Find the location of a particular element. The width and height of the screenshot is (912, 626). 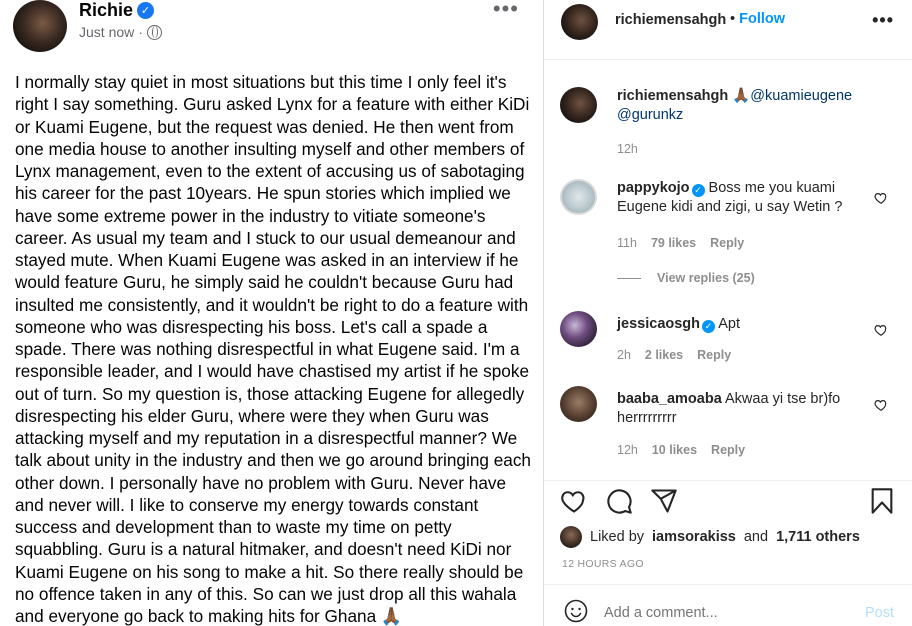

follow-label: Follow is located at coordinates (762, 19).